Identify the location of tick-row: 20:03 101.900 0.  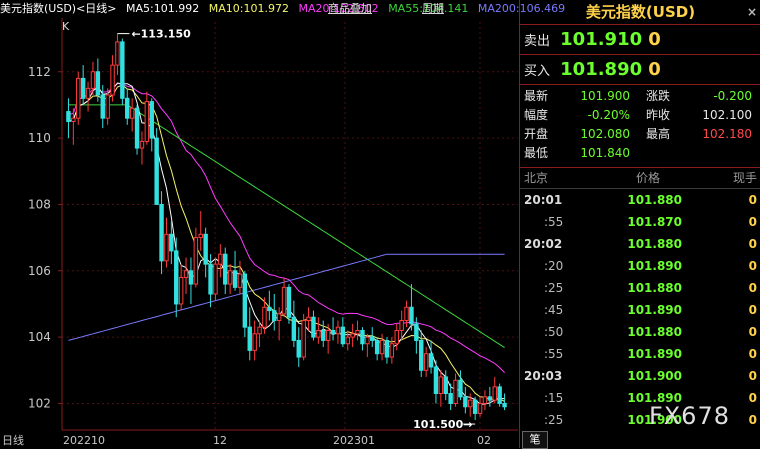
(640, 376).